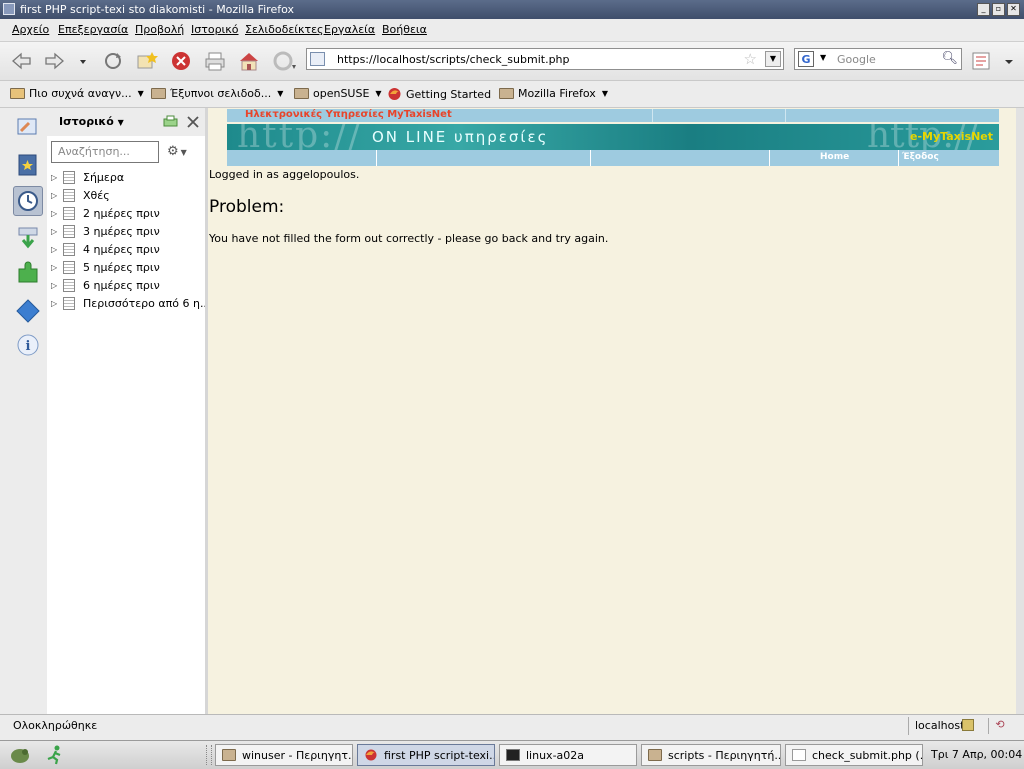 The width and height of the screenshot is (1024, 769). I want to click on reload-icon, so click(113, 61).